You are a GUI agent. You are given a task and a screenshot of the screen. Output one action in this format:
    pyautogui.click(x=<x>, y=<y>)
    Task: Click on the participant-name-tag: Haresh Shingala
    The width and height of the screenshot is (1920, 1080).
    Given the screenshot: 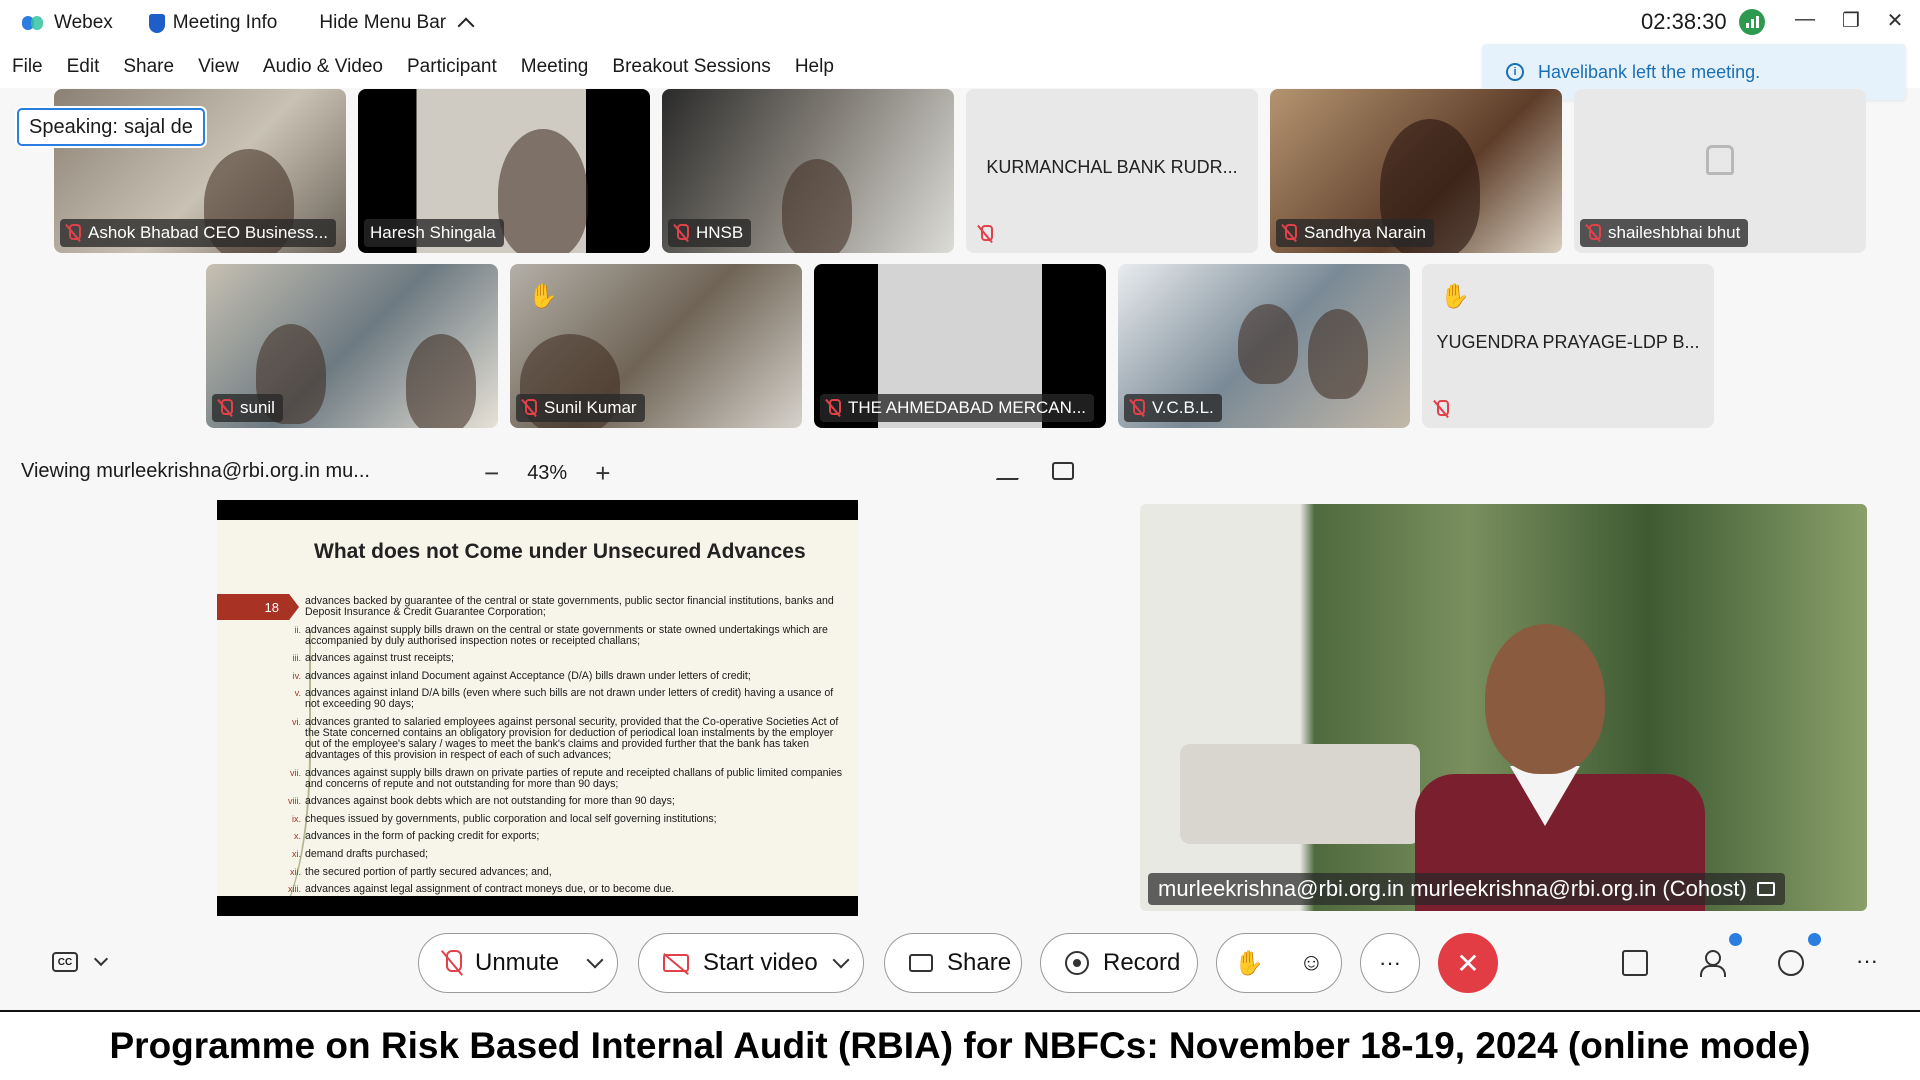 What is the action you would take?
    pyautogui.click(x=434, y=233)
    